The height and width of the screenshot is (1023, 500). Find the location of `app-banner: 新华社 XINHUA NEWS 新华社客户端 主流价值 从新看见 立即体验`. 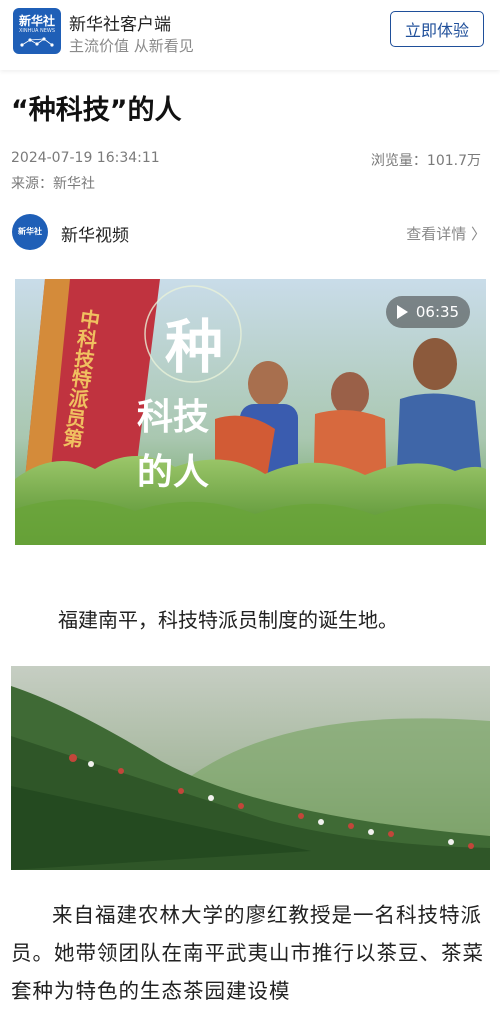

app-banner: 新华社 XINHUA NEWS 新华社客户端 主流价值 从新看见 立即体验 is located at coordinates (250, 35).